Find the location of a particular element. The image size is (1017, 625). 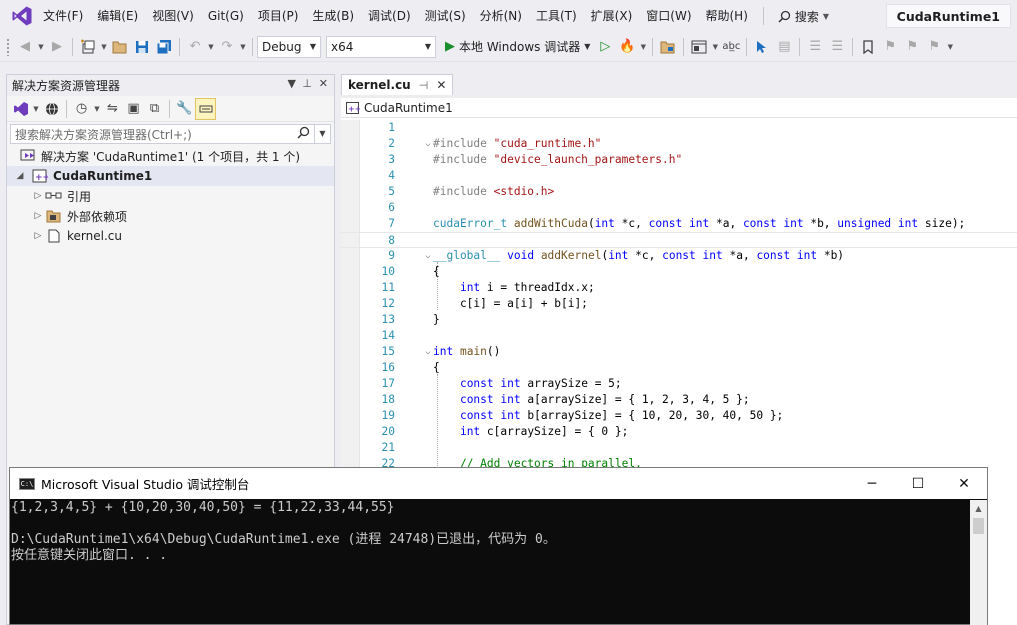

open-folder-icon is located at coordinates (120, 47).